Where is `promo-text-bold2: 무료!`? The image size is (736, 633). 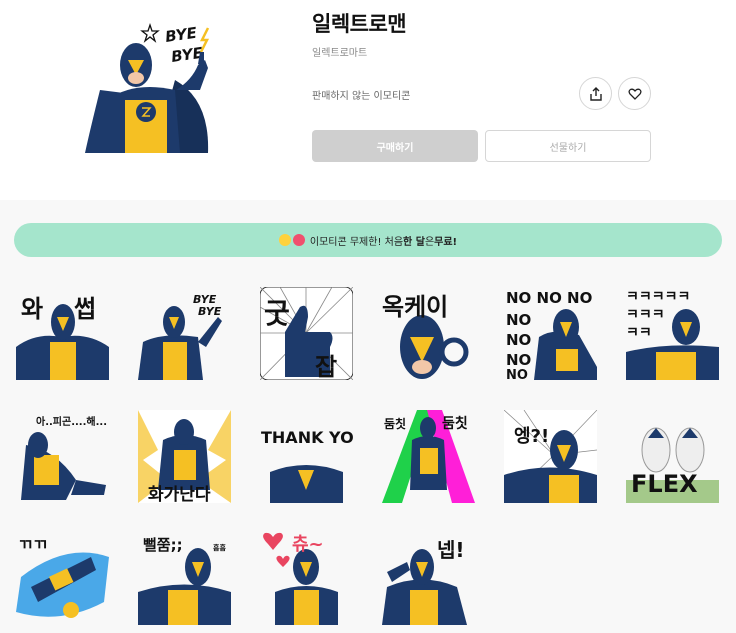 promo-text-bold2: 무료! is located at coordinates (446, 242).